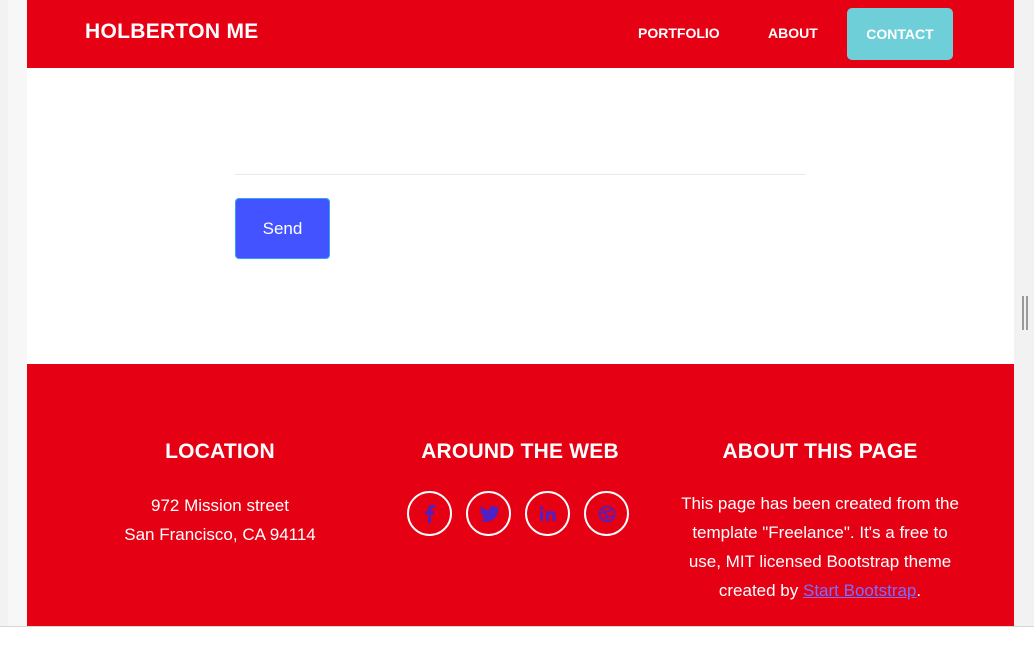 This screenshot has height=659, width=1034. I want to click on dribbble-button, so click(606, 513).